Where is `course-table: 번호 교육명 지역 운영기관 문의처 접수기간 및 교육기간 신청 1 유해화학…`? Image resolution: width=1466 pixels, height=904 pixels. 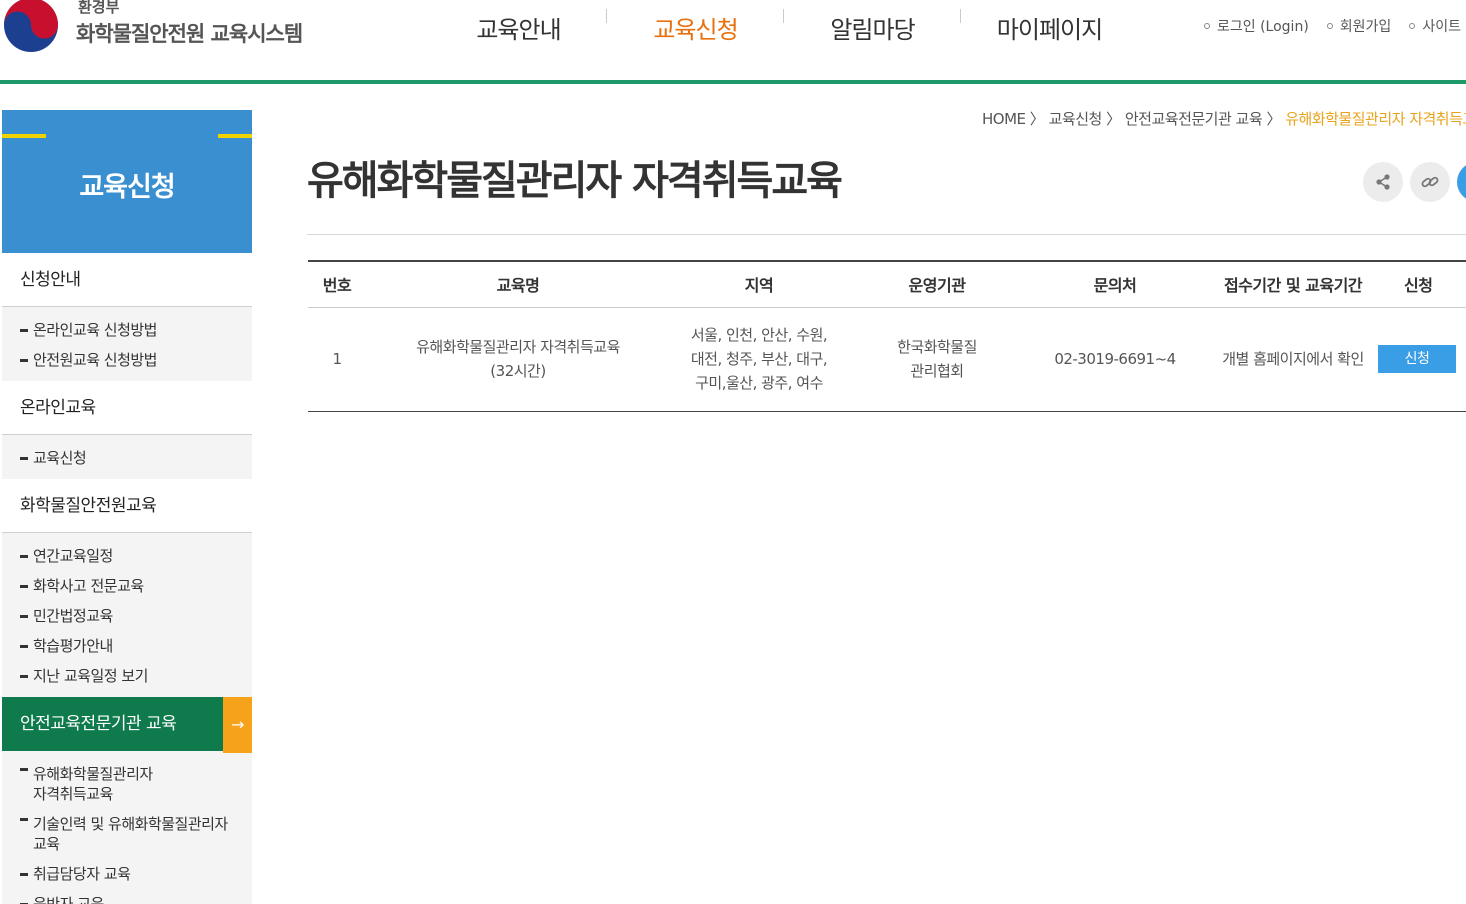
course-table: 번호 교육명 지역 운영기관 문의처 접수기간 및 교육기간 신청 1 유해화학… is located at coordinates (887, 336).